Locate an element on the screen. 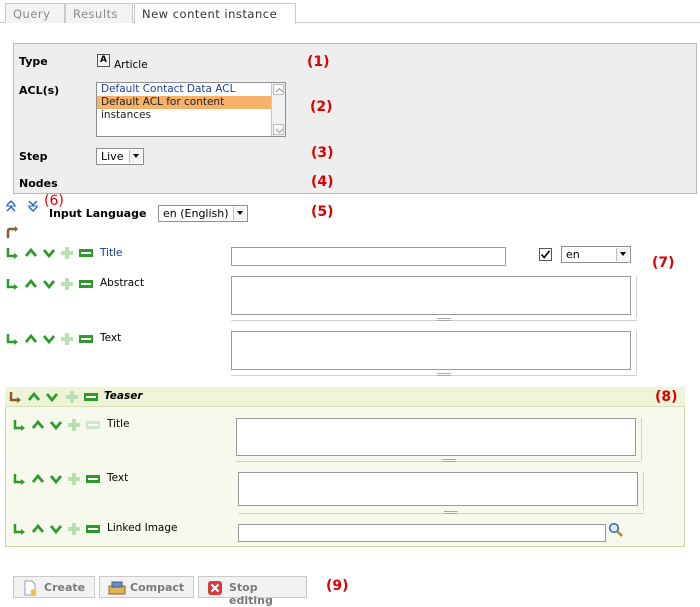  abstract-row-controls is located at coordinates (52, 284).